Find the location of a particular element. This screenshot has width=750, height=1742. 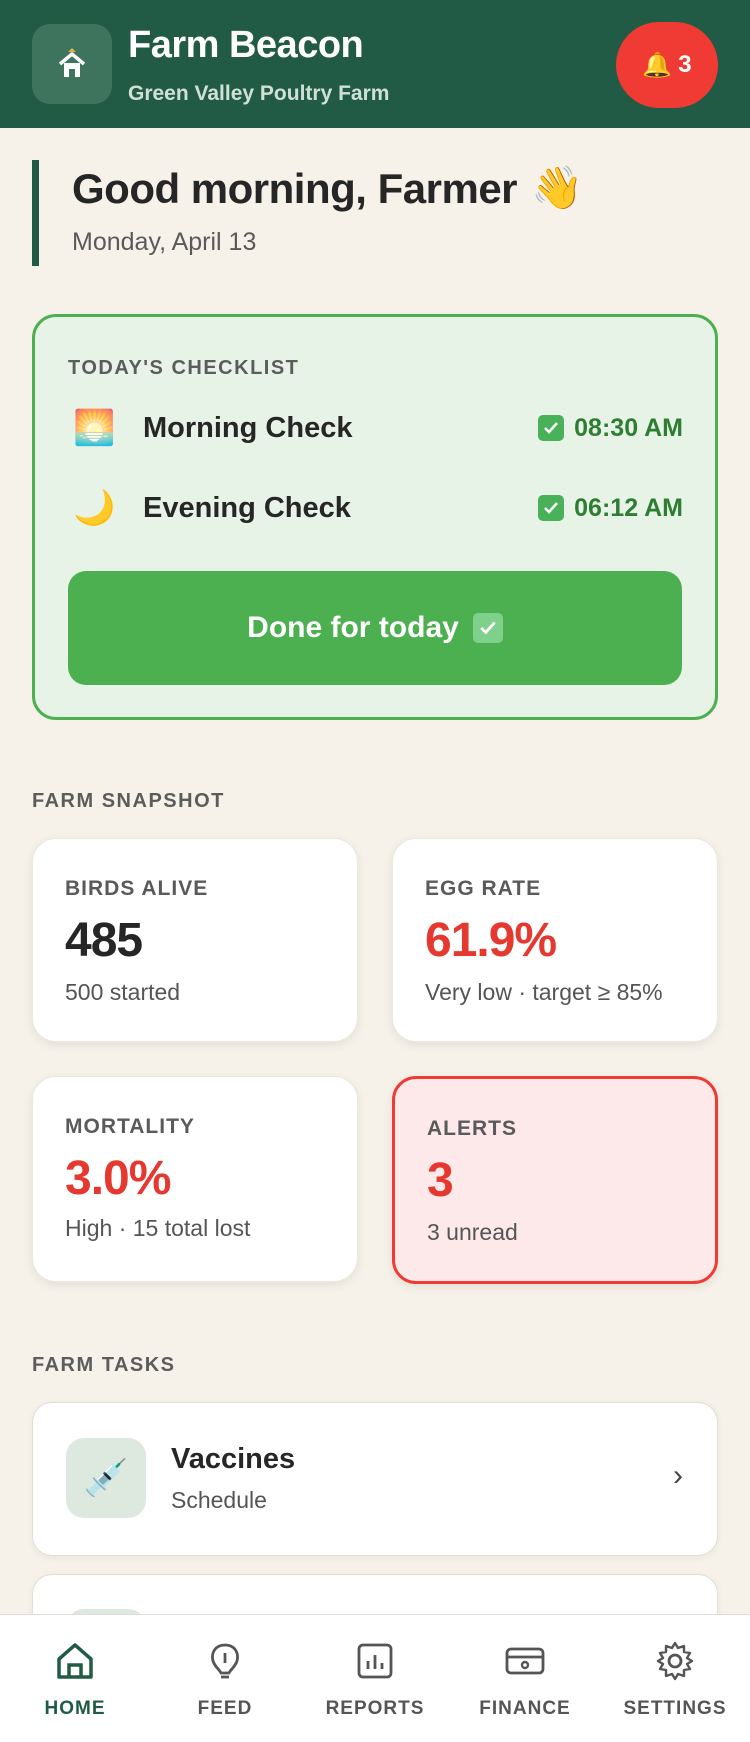

bottom-navigation: HOME FEED REPORTS FINANCE SETTINGS is located at coordinates (375, 1678).